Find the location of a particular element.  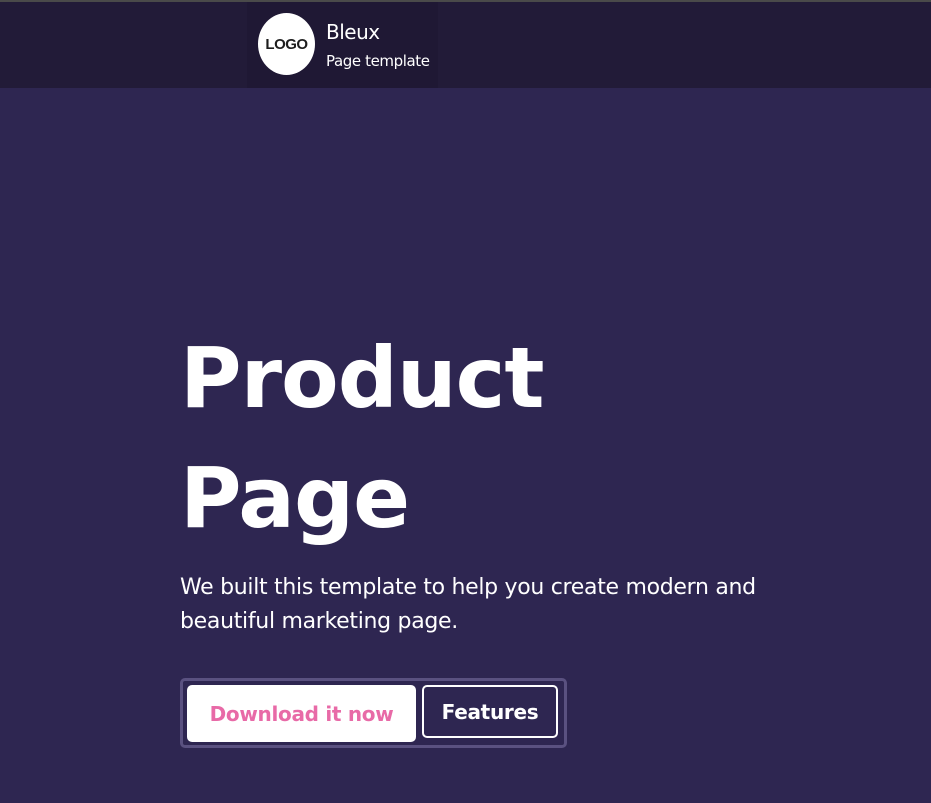

hero-button-group: Download it now Features is located at coordinates (373, 713).